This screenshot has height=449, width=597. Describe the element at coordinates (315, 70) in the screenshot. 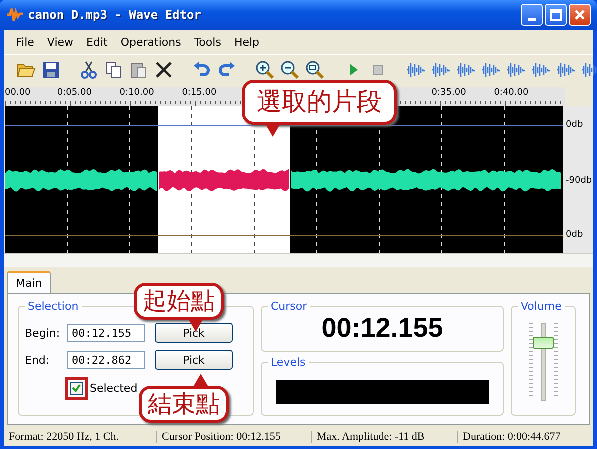

I see `zoom-fit-icon` at that location.